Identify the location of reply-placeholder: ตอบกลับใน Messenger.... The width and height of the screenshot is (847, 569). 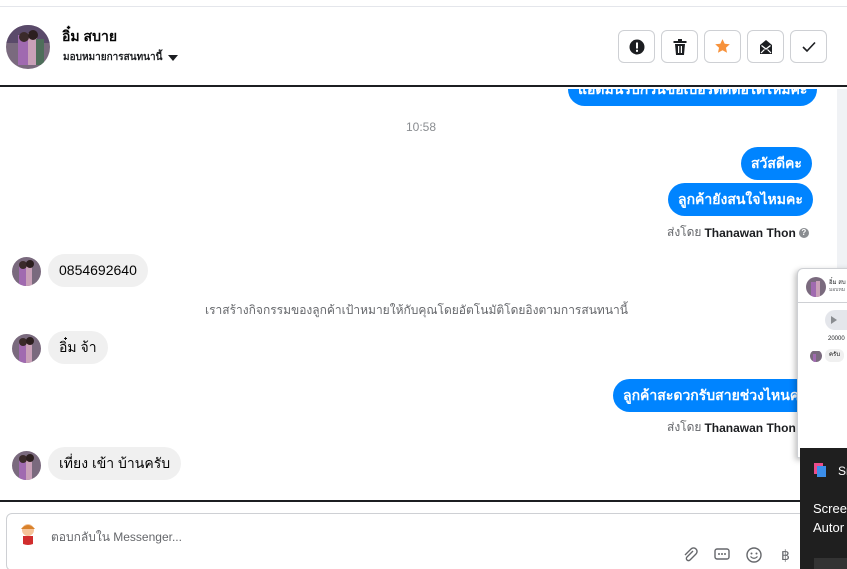
(116, 537).